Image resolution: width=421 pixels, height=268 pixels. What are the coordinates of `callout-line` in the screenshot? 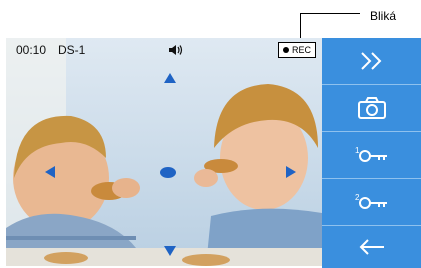 It's located at (330, 13).